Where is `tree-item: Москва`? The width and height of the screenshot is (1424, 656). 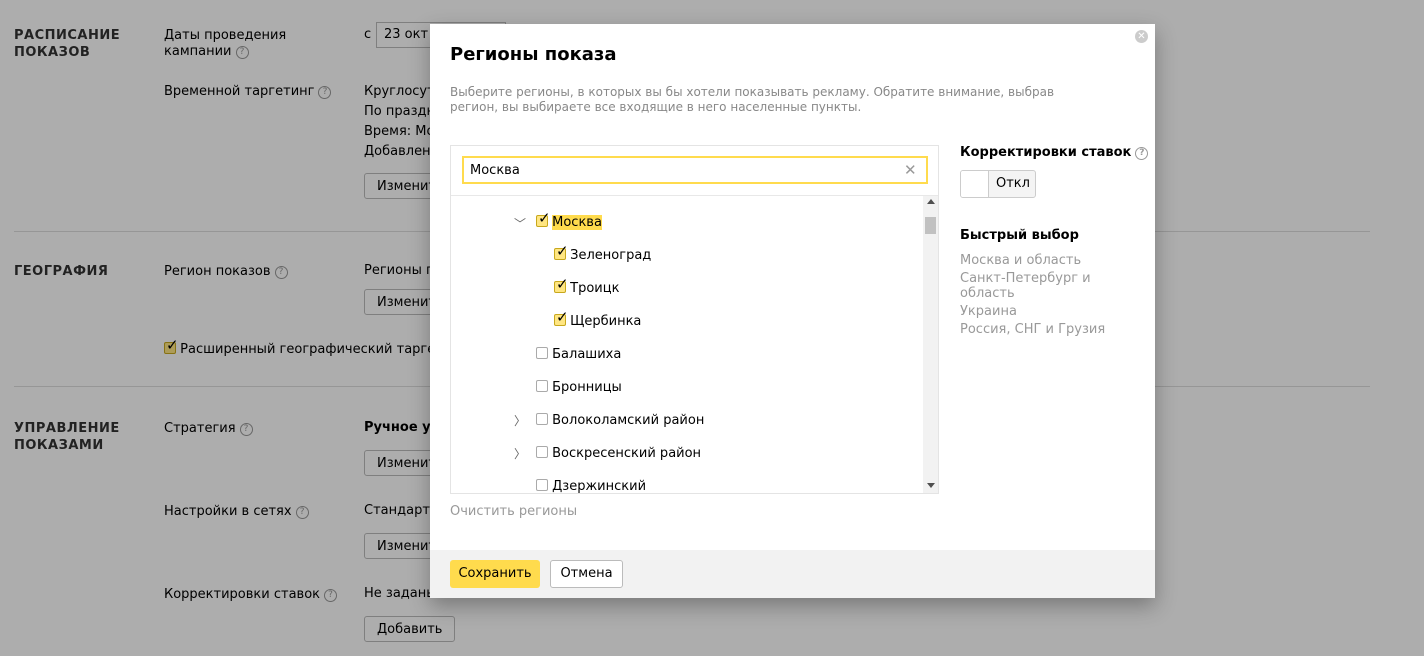 tree-item: Москва is located at coordinates (569, 220).